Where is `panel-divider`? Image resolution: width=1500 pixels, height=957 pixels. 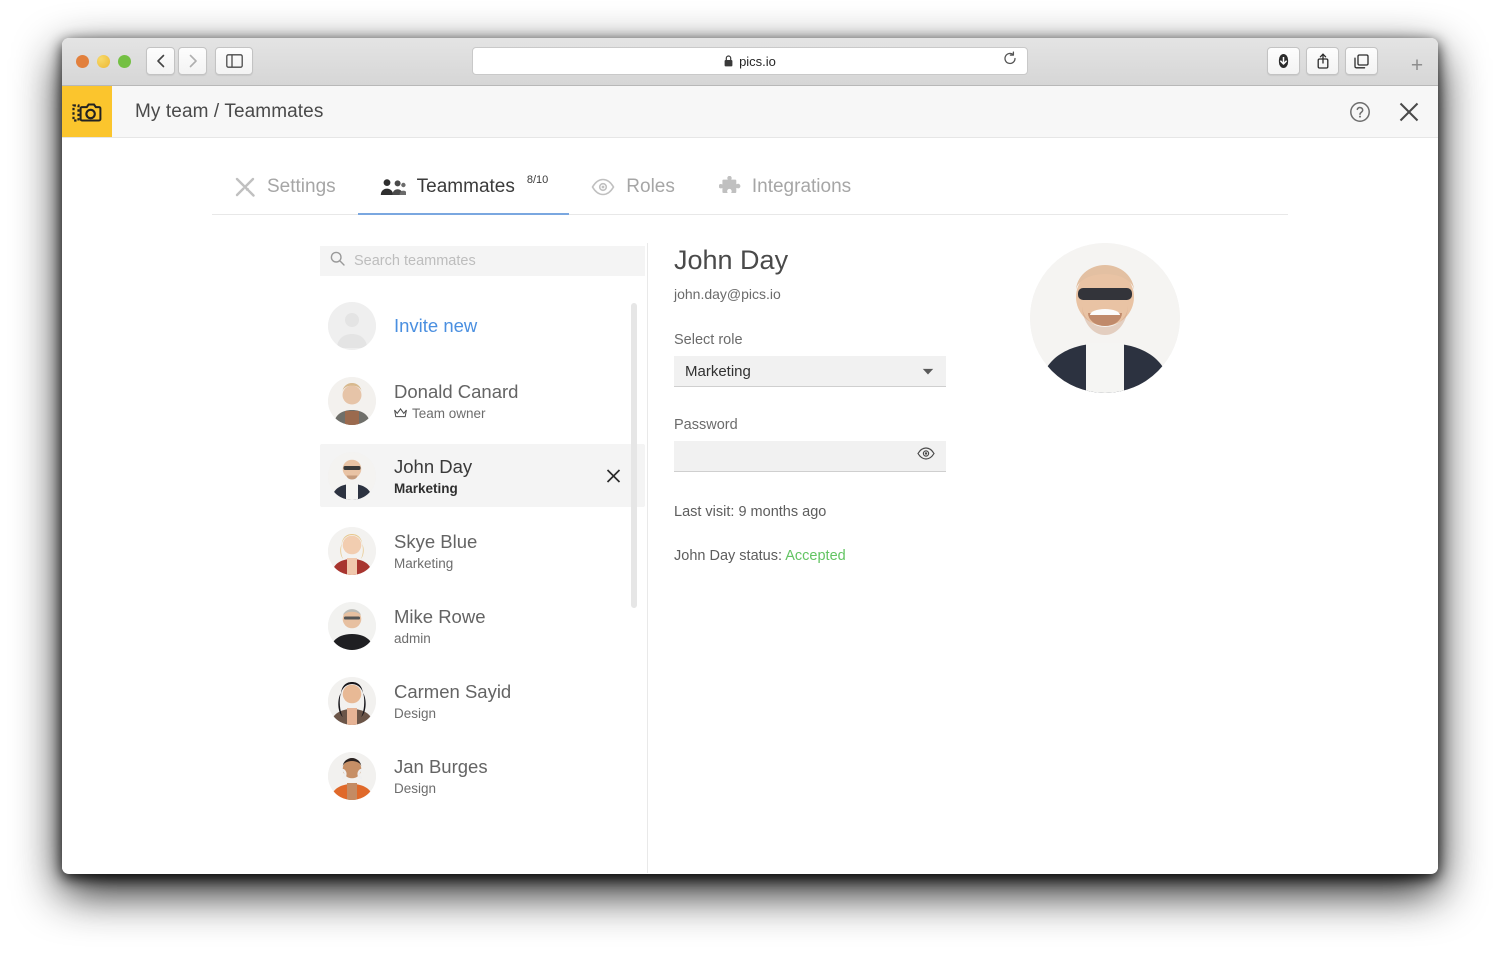 panel-divider is located at coordinates (647, 558).